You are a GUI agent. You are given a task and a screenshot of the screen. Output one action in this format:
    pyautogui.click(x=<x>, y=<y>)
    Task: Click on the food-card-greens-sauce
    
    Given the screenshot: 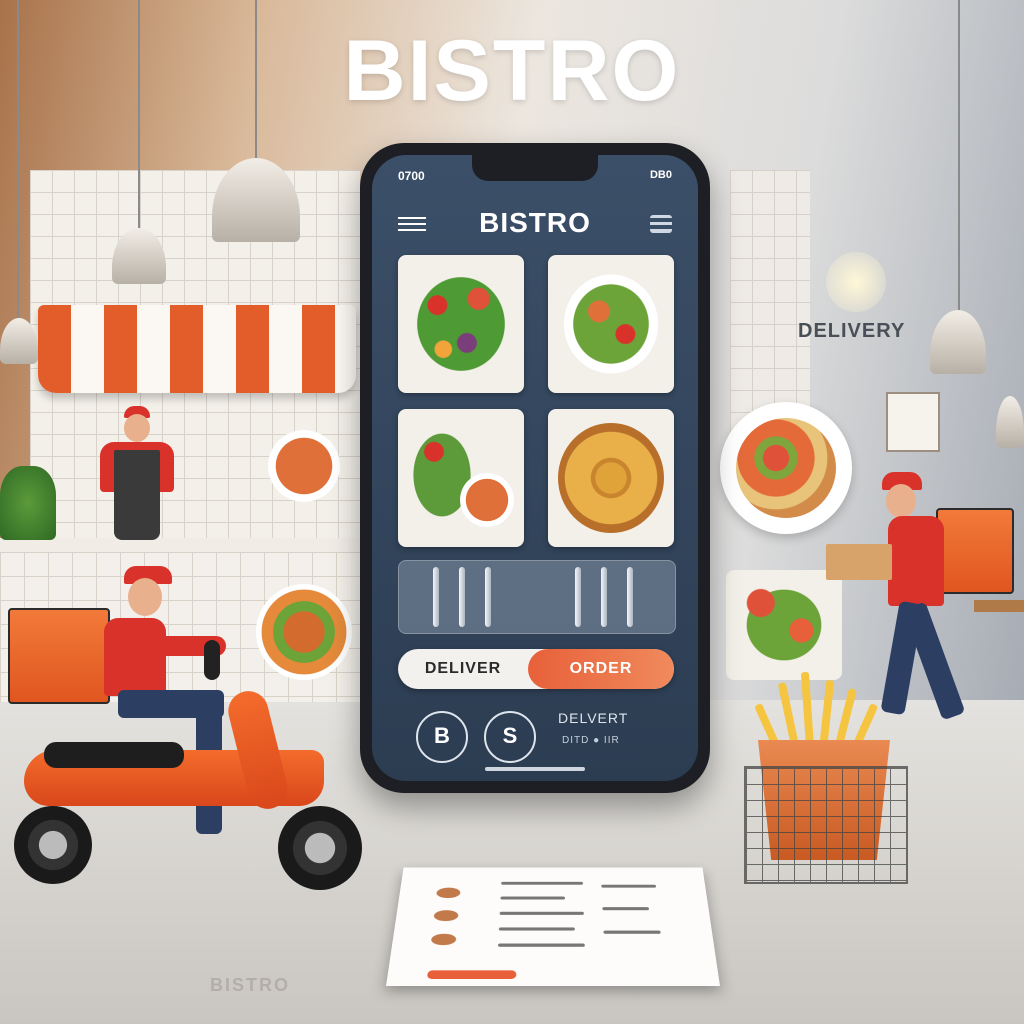 What is the action you would take?
    pyautogui.click(x=461, y=478)
    